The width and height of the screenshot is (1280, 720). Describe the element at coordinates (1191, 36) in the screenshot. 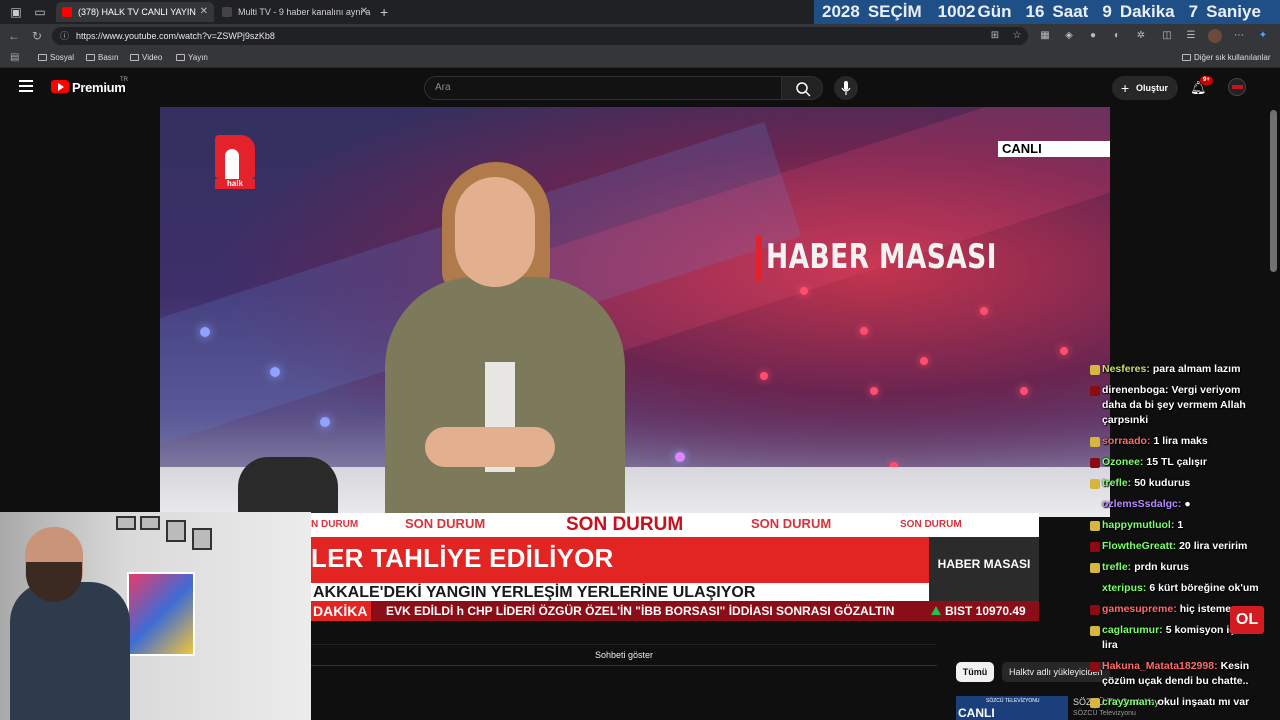

I see `collections-icon: ☰` at that location.